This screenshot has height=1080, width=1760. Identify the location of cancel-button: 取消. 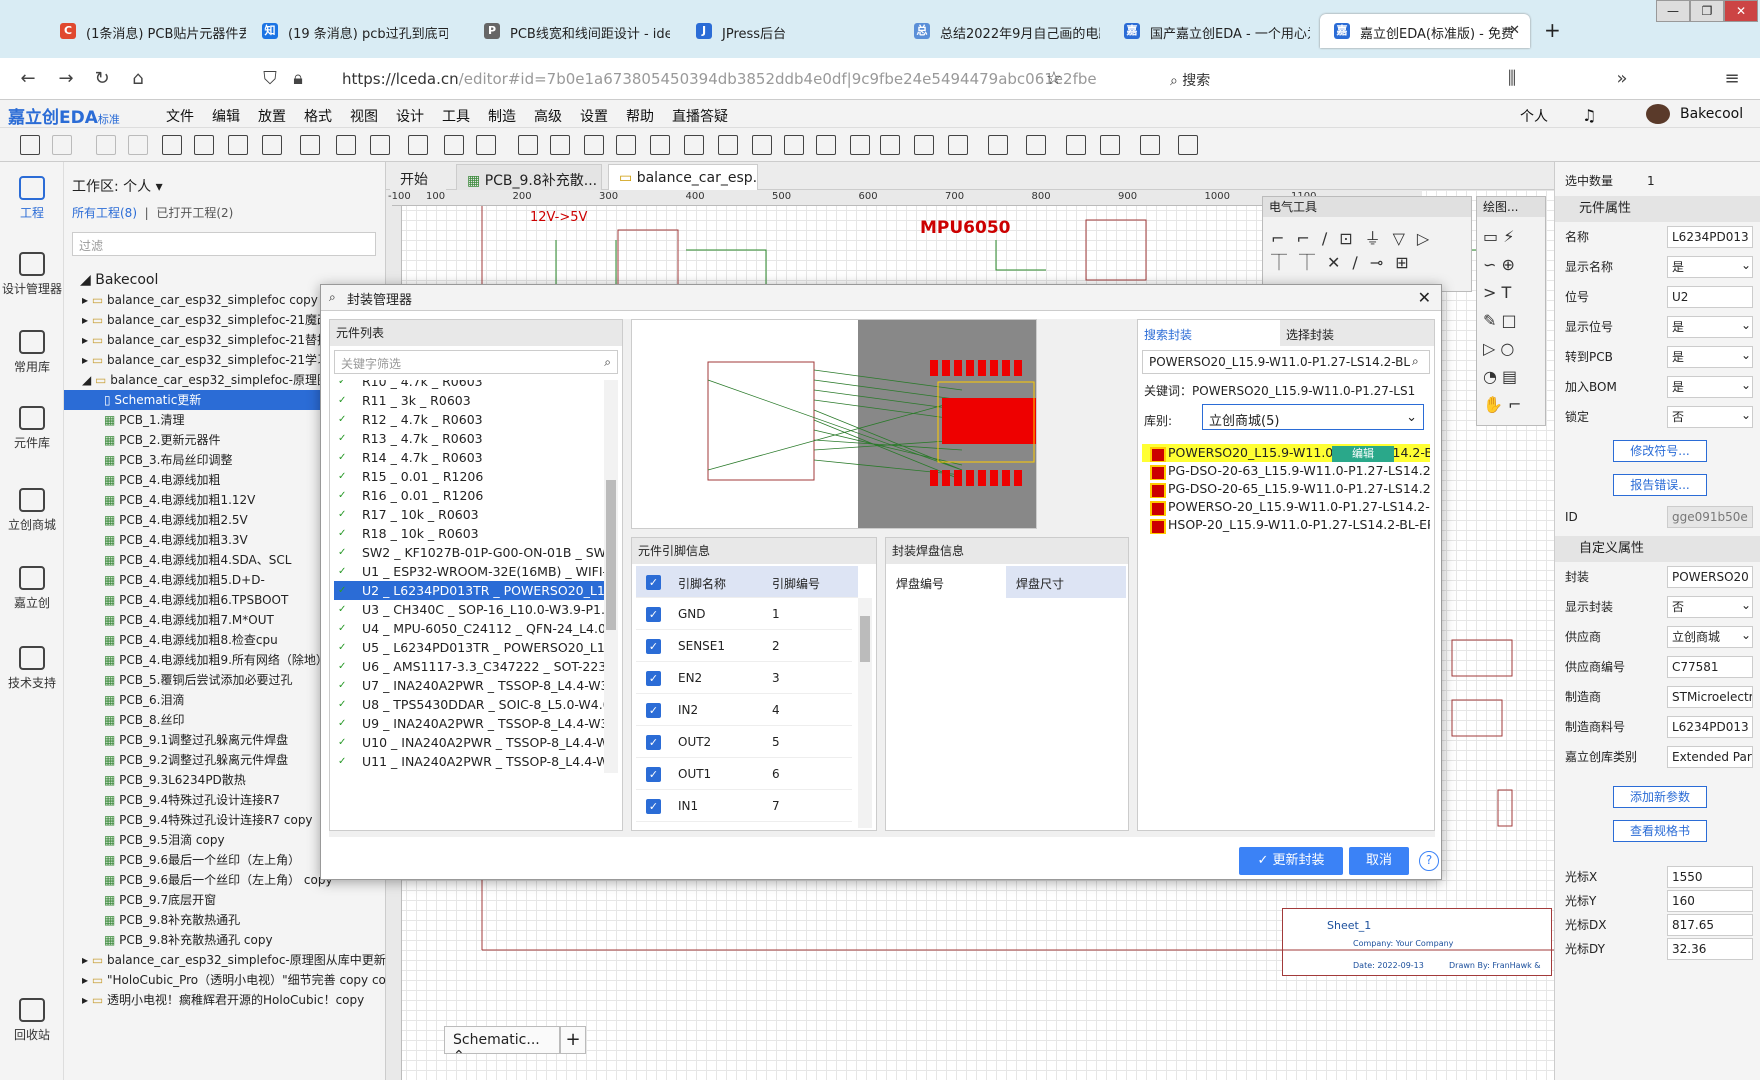
(1379, 861).